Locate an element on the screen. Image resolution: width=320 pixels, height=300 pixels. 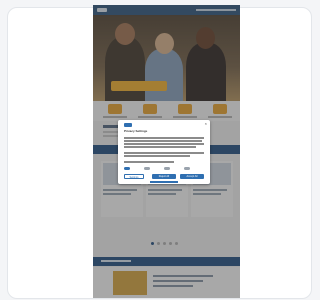
accept-all-button: Accept All is located at coordinates (192, 176).